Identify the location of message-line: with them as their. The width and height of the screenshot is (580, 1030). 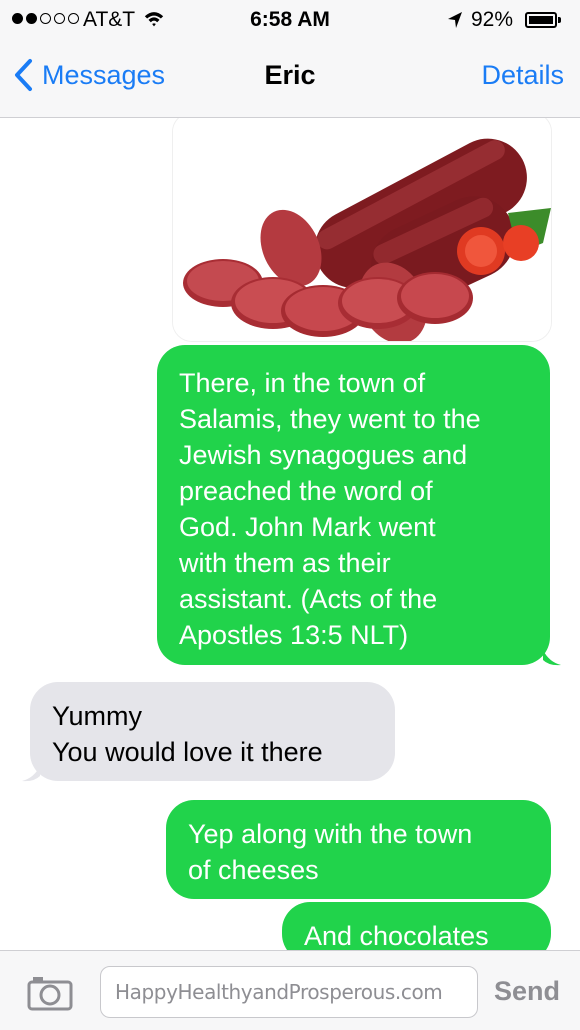
(285, 563).